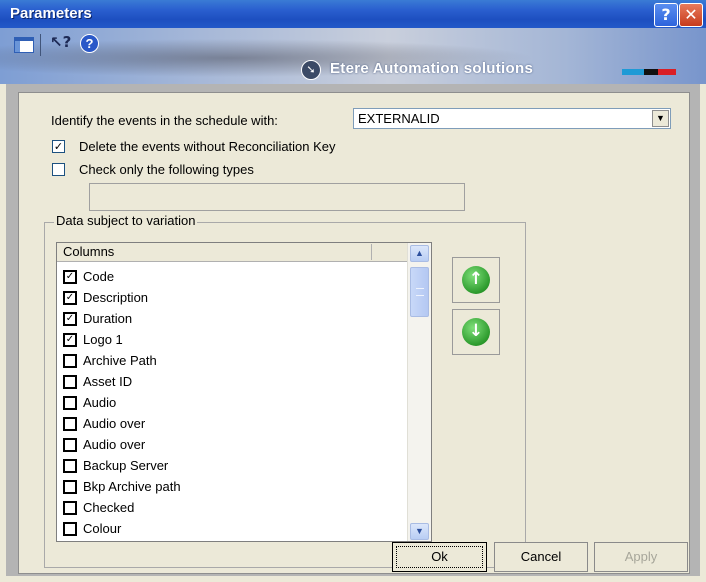 The width and height of the screenshot is (706, 582). Describe the element at coordinates (419, 531) in the screenshot. I see `scroll-down-icon: ▼` at that location.